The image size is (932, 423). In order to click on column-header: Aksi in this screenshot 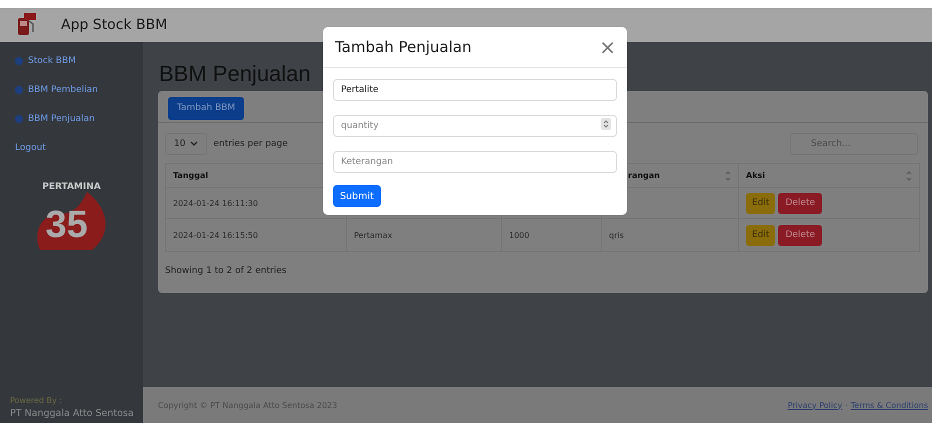, I will do `click(756, 175)`.